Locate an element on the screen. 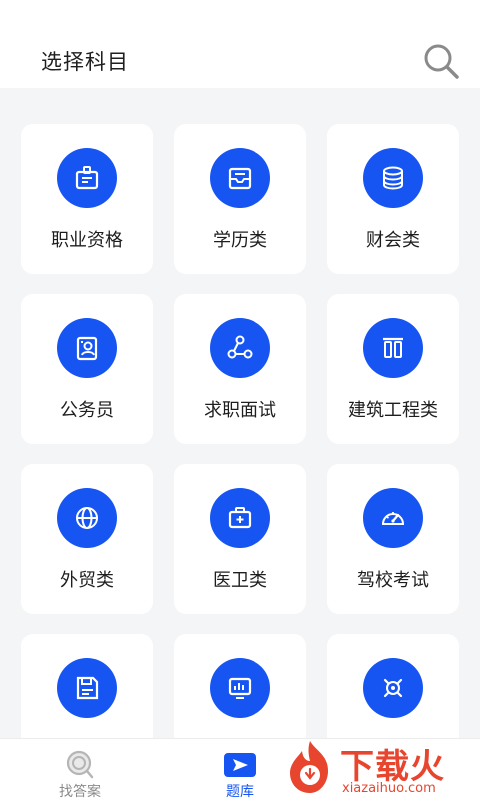 This screenshot has width=480, height=800. subject-label: 职业资格 is located at coordinates (87, 240).